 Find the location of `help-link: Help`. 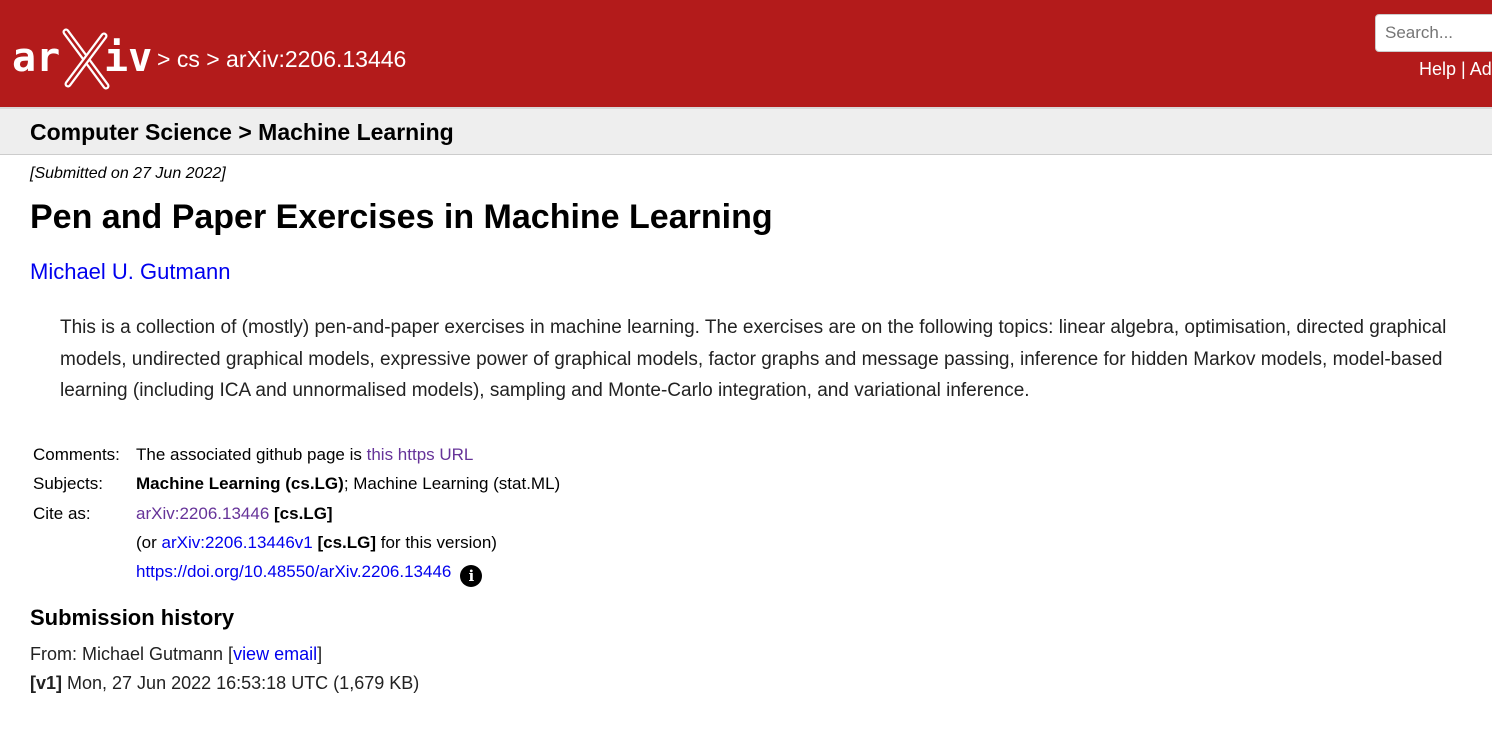

help-link: Help is located at coordinates (1437, 69).